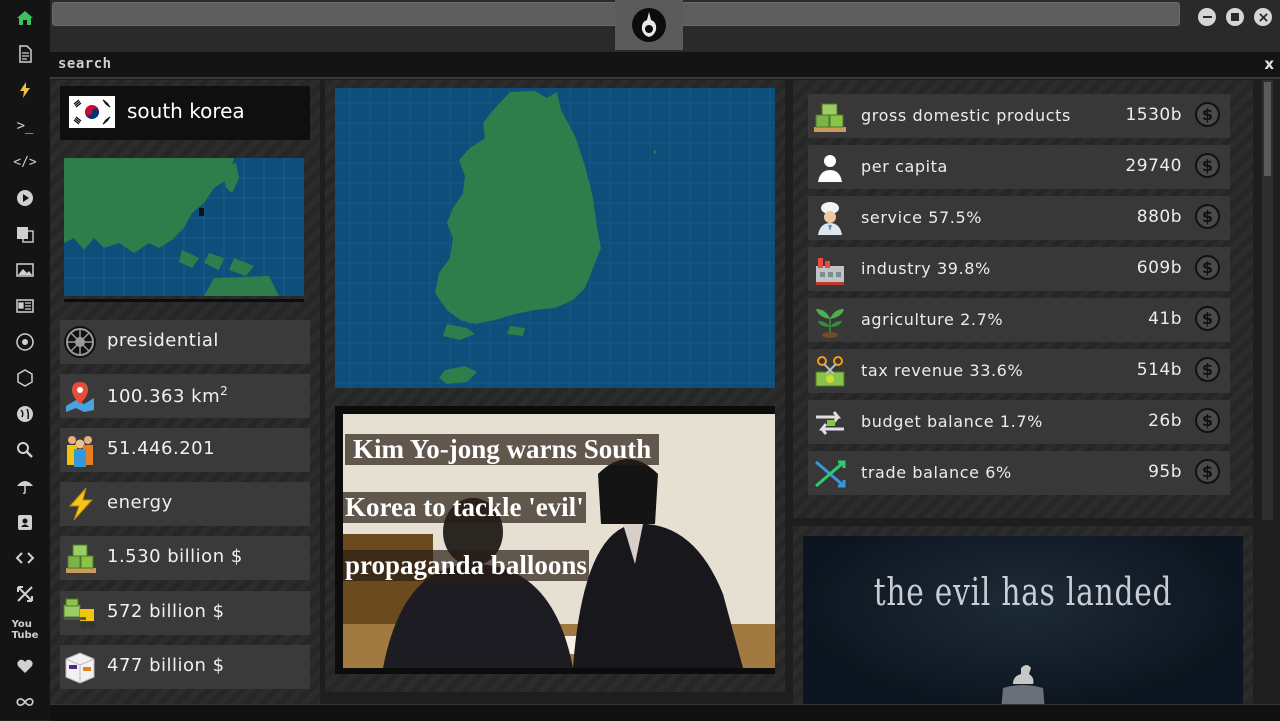 The height and width of the screenshot is (721, 1280). What do you see at coordinates (926, 268) in the screenshot?
I see `stat-label: industry 39.8%` at bounding box center [926, 268].